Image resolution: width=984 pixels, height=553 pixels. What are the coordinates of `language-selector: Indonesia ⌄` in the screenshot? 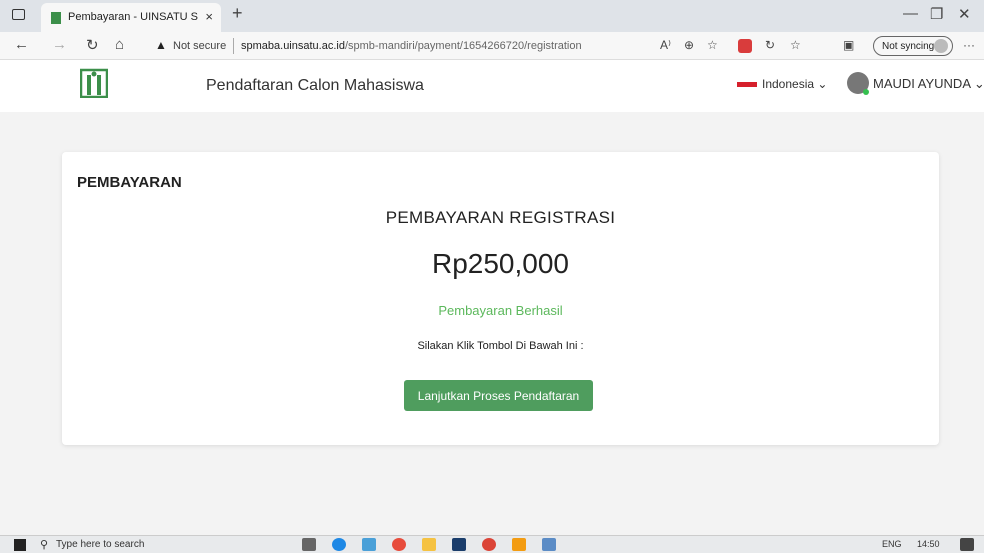 It's located at (794, 84).